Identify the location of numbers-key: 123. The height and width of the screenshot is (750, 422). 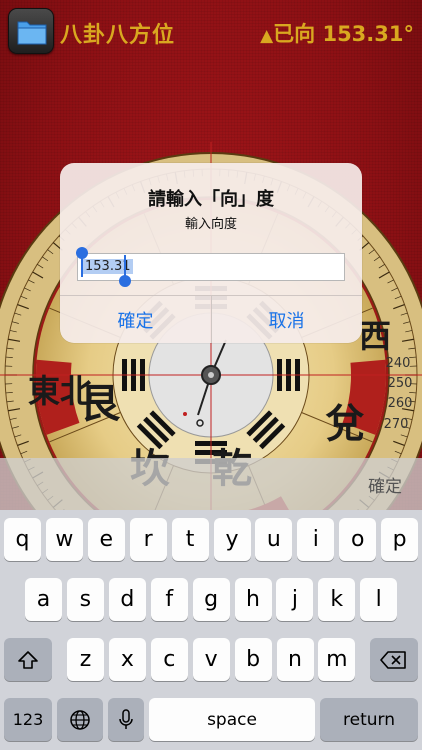
(28, 719).